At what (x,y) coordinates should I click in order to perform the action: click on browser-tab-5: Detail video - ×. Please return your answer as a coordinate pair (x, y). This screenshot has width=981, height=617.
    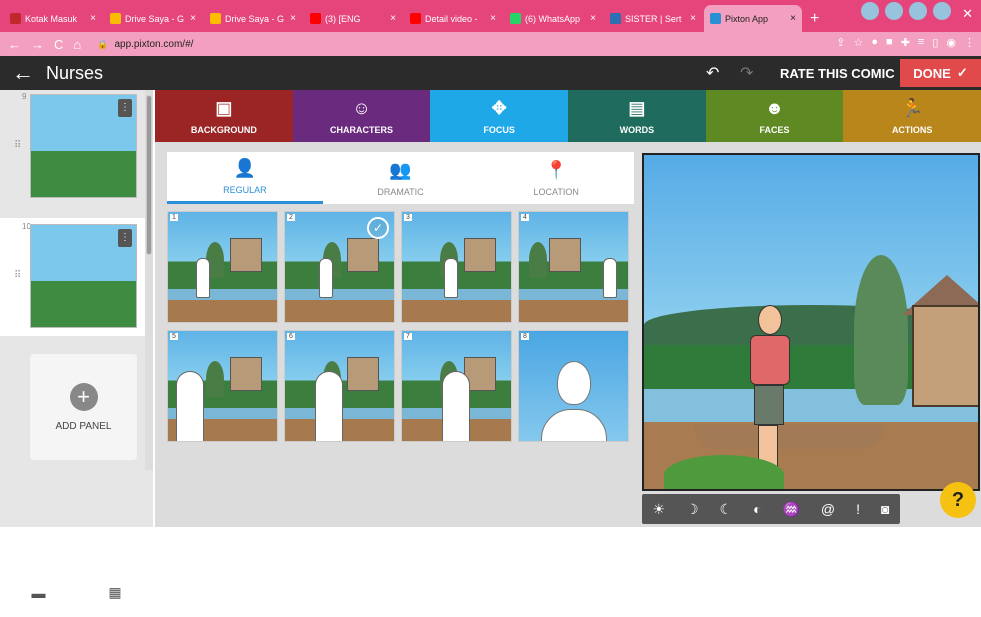
    Looking at the image, I should click on (453, 18).